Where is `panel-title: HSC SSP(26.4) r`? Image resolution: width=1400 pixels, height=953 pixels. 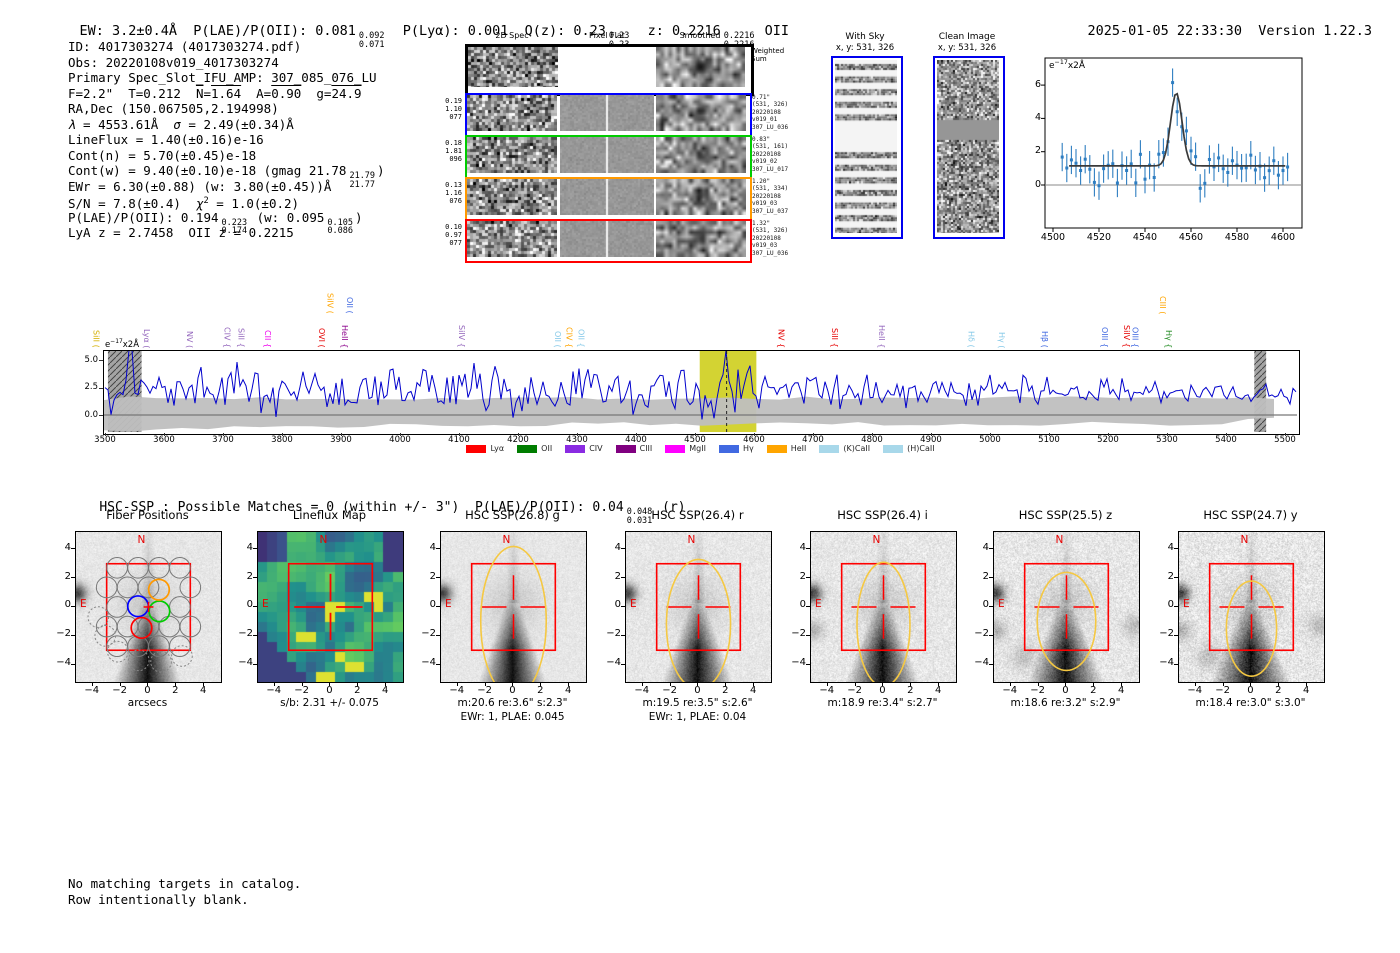
panel-title: HSC SSP(26.4) r is located at coordinates (697, 515).